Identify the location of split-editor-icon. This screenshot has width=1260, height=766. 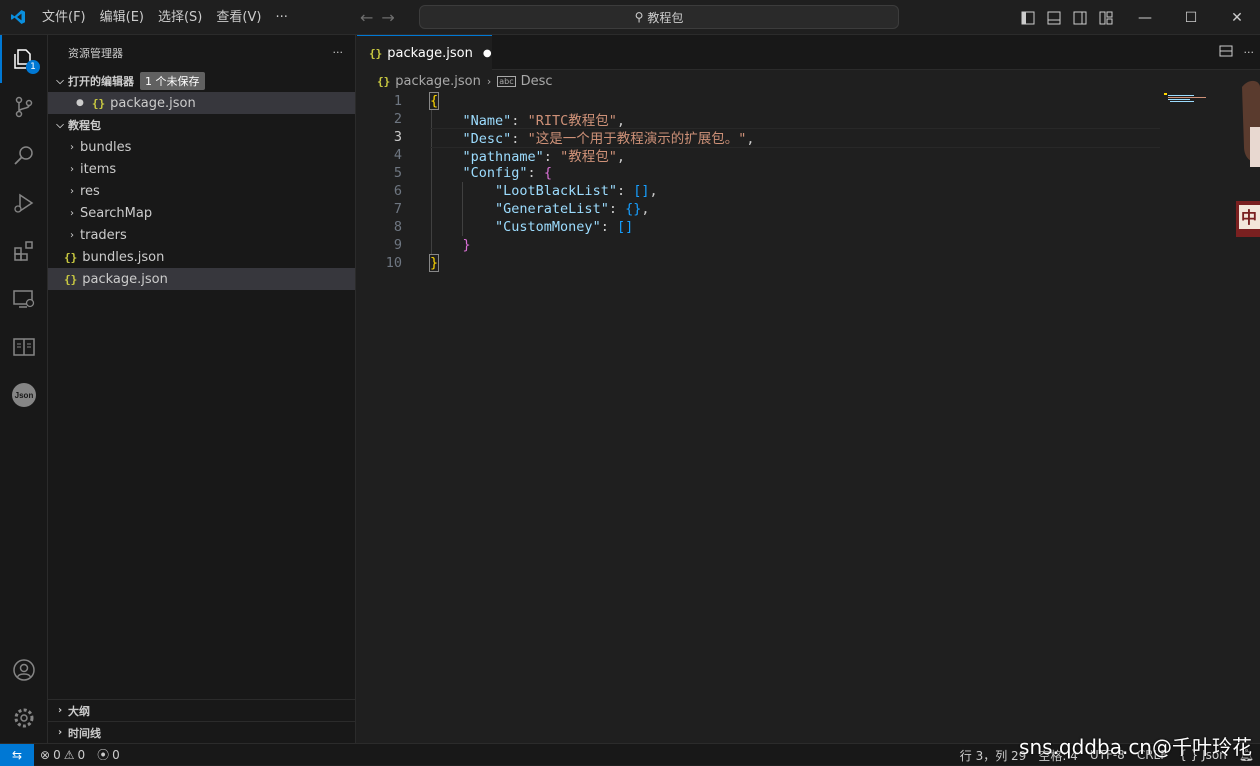
(1226, 53).